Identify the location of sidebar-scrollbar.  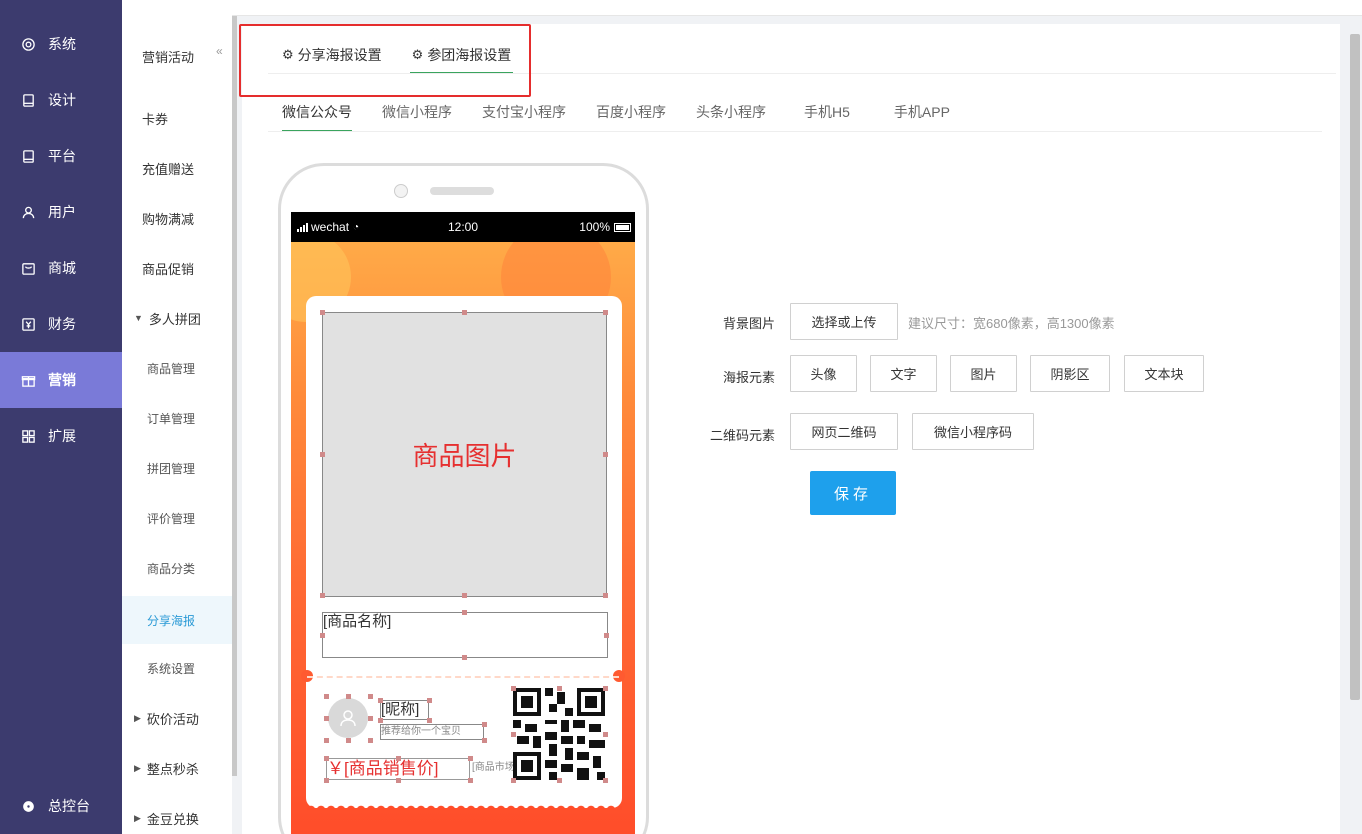
(234, 396).